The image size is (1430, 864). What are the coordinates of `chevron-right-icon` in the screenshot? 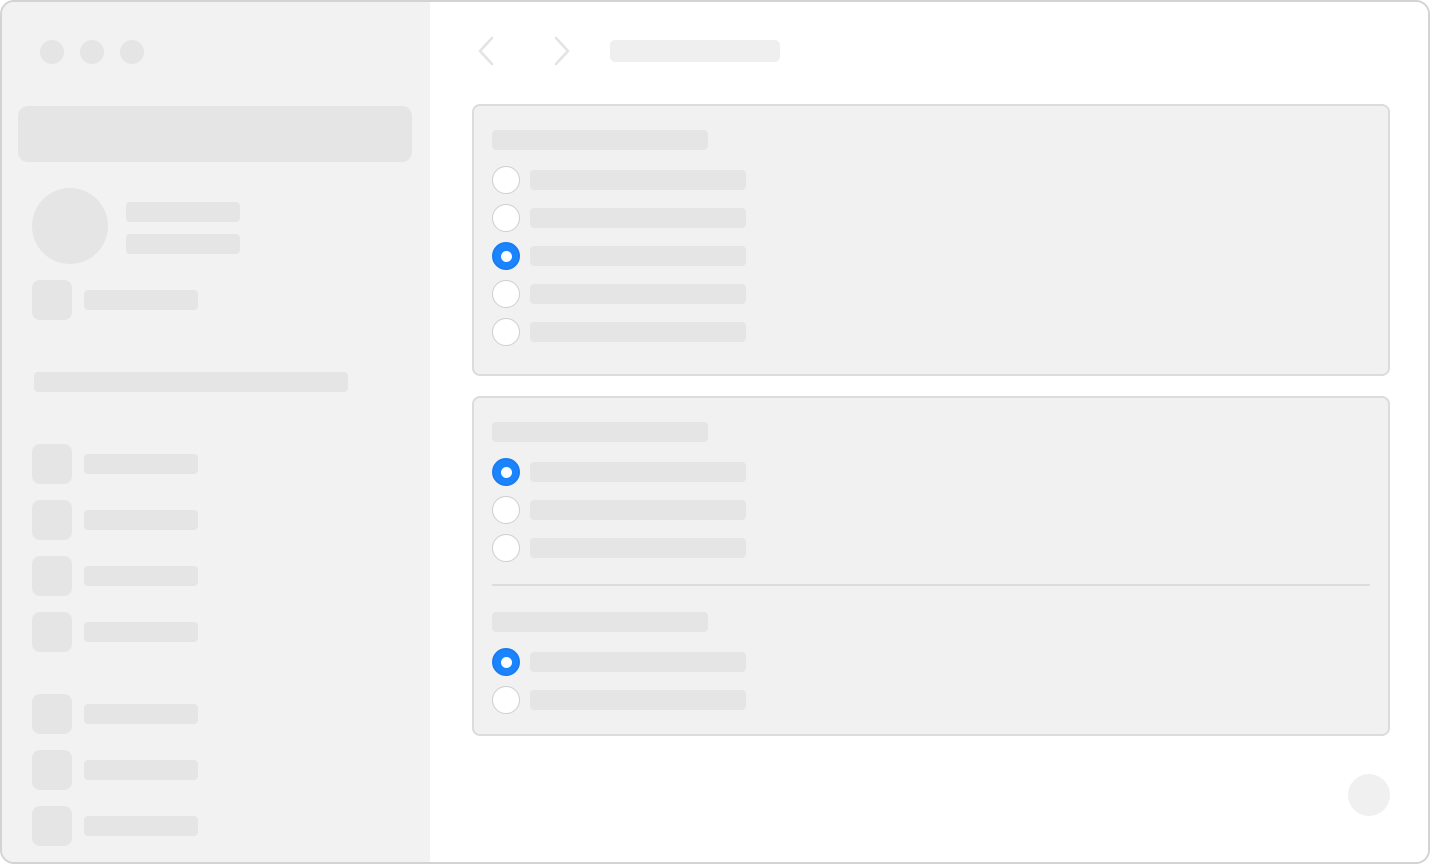 It's located at (562, 51).